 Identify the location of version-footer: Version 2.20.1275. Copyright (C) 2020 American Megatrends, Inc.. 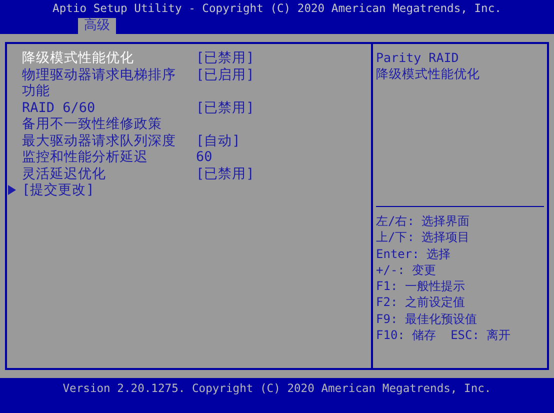
(277, 395).